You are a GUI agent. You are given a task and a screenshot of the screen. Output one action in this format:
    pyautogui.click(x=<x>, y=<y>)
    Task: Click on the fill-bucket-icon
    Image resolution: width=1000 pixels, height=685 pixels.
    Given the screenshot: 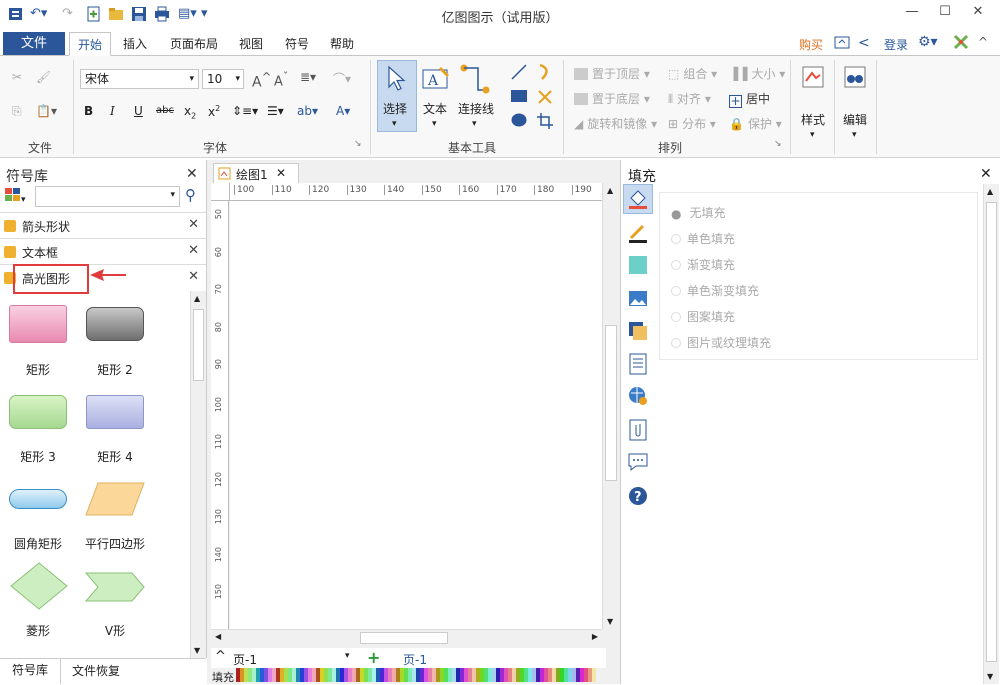 What is the action you would take?
    pyautogui.click(x=638, y=199)
    